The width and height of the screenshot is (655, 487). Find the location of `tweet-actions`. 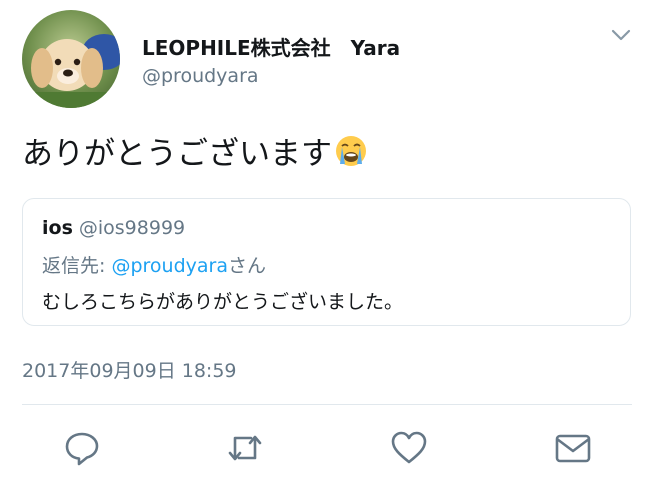

tweet-actions is located at coordinates (327, 448).